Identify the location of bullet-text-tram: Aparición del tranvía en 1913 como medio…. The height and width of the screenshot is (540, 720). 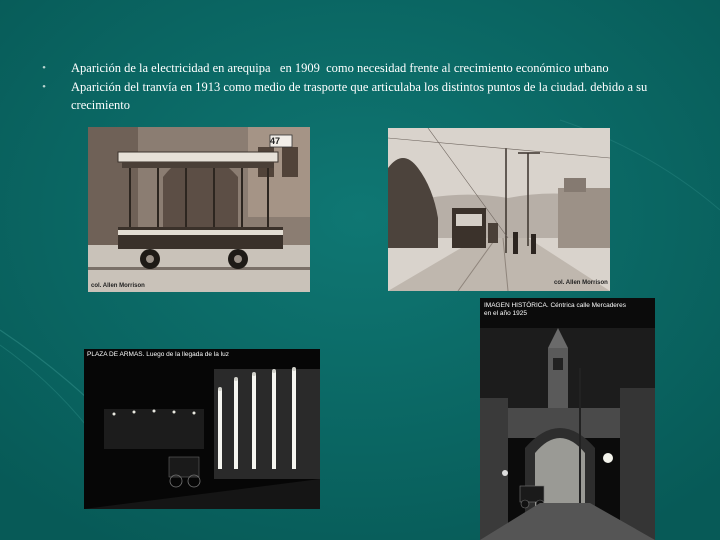
(361, 96).